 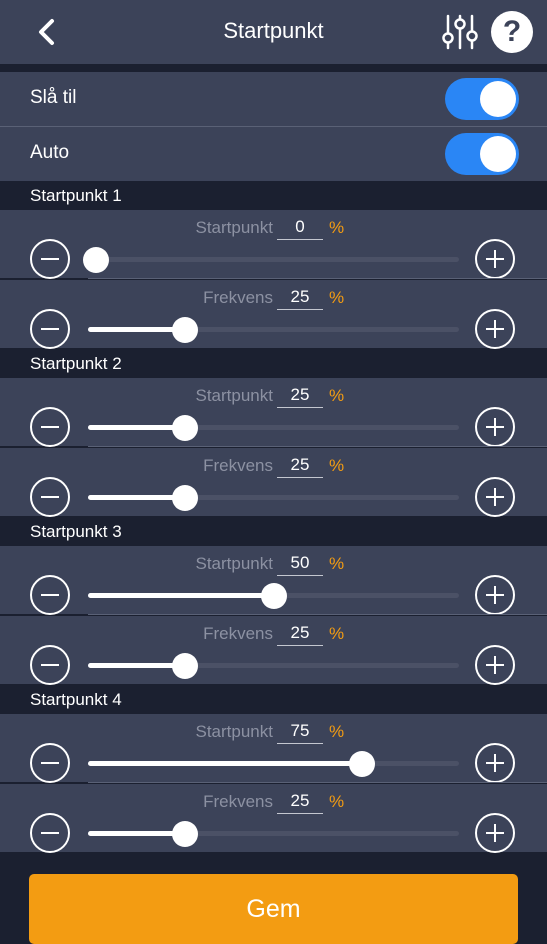 What do you see at coordinates (50, 152) in the screenshot?
I see `toggle-label: Auto` at bounding box center [50, 152].